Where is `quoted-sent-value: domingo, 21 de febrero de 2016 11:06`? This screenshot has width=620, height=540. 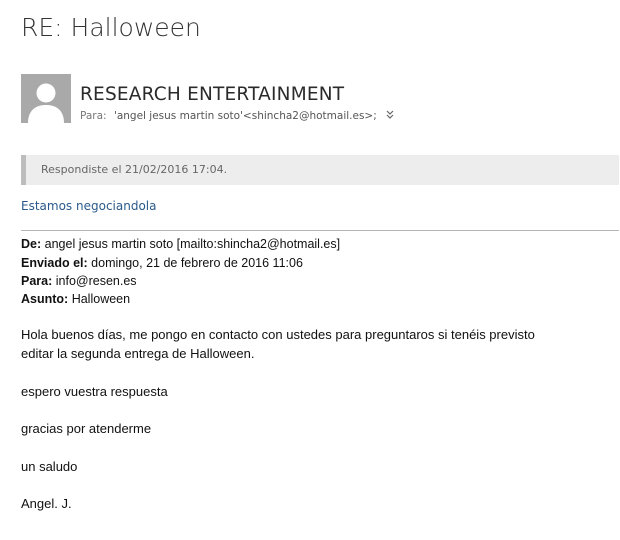
quoted-sent-value: domingo, 21 de febrero de 2016 11:06 is located at coordinates (197, 263).